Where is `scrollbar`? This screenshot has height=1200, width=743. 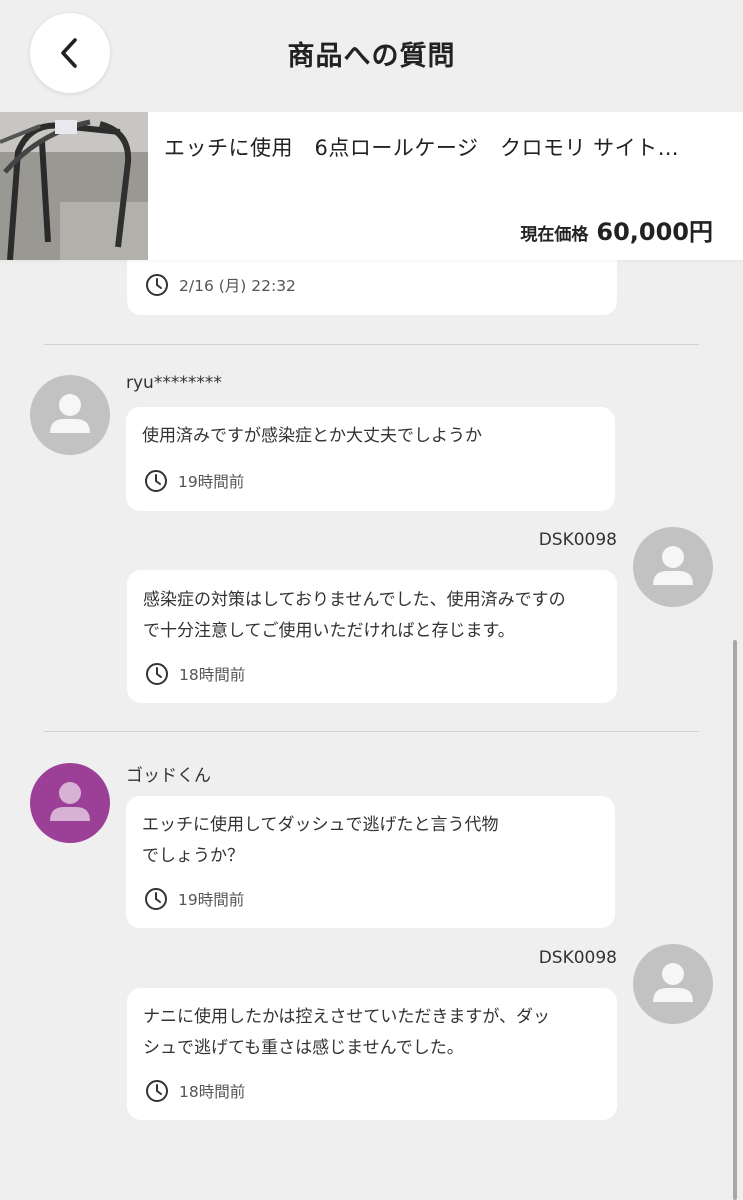 scrollbar is located at coordinates (735, 920).